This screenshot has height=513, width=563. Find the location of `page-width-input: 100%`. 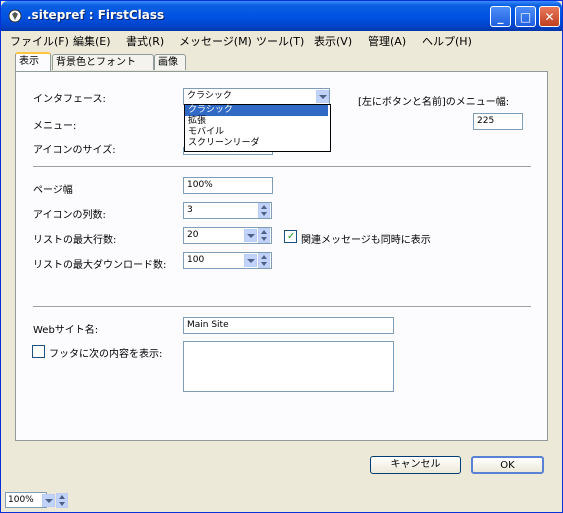

page-width-input: 100% is located at coordinates (228, 185).